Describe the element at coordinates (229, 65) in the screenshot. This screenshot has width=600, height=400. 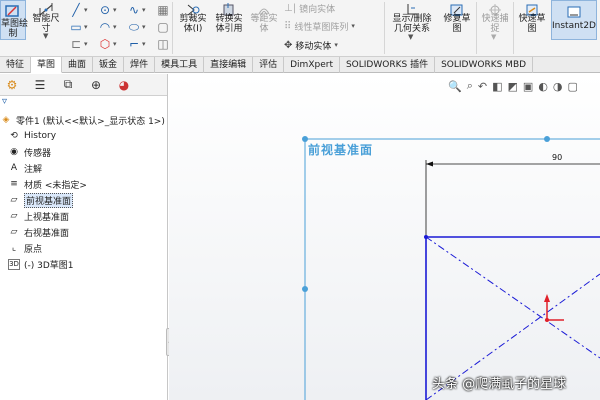
I see `tab-6: 直接编辑` at that location.